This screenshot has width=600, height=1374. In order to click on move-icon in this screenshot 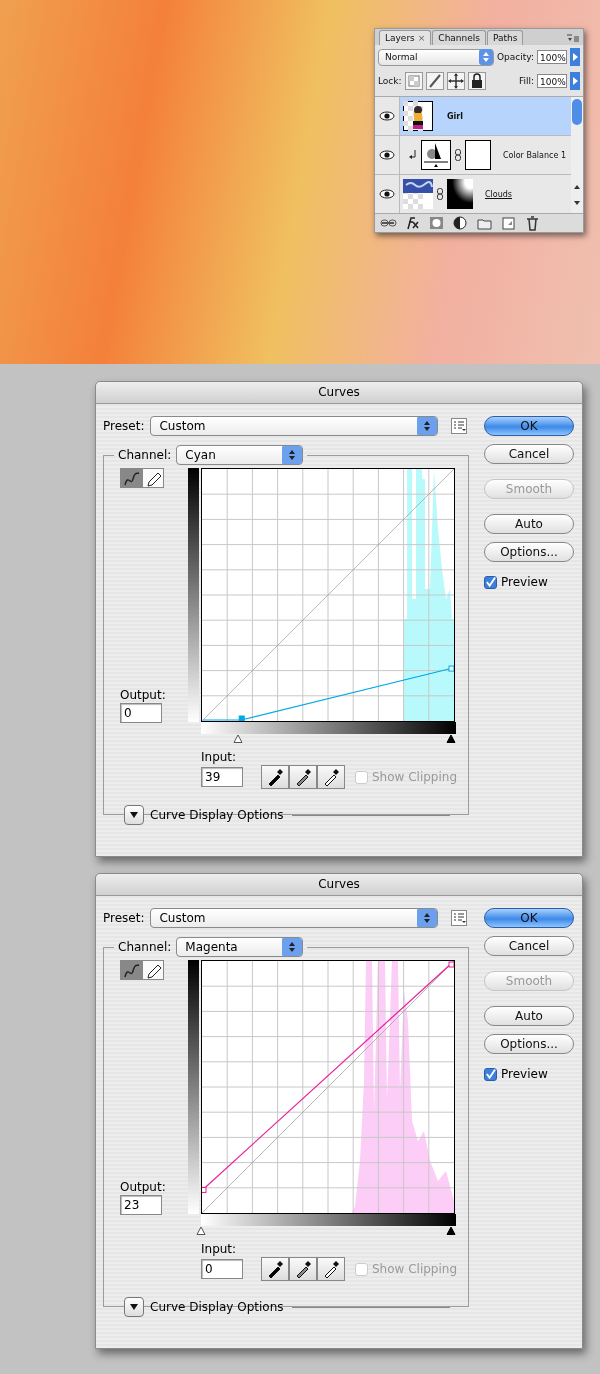, I will do `click(455, 81)`.